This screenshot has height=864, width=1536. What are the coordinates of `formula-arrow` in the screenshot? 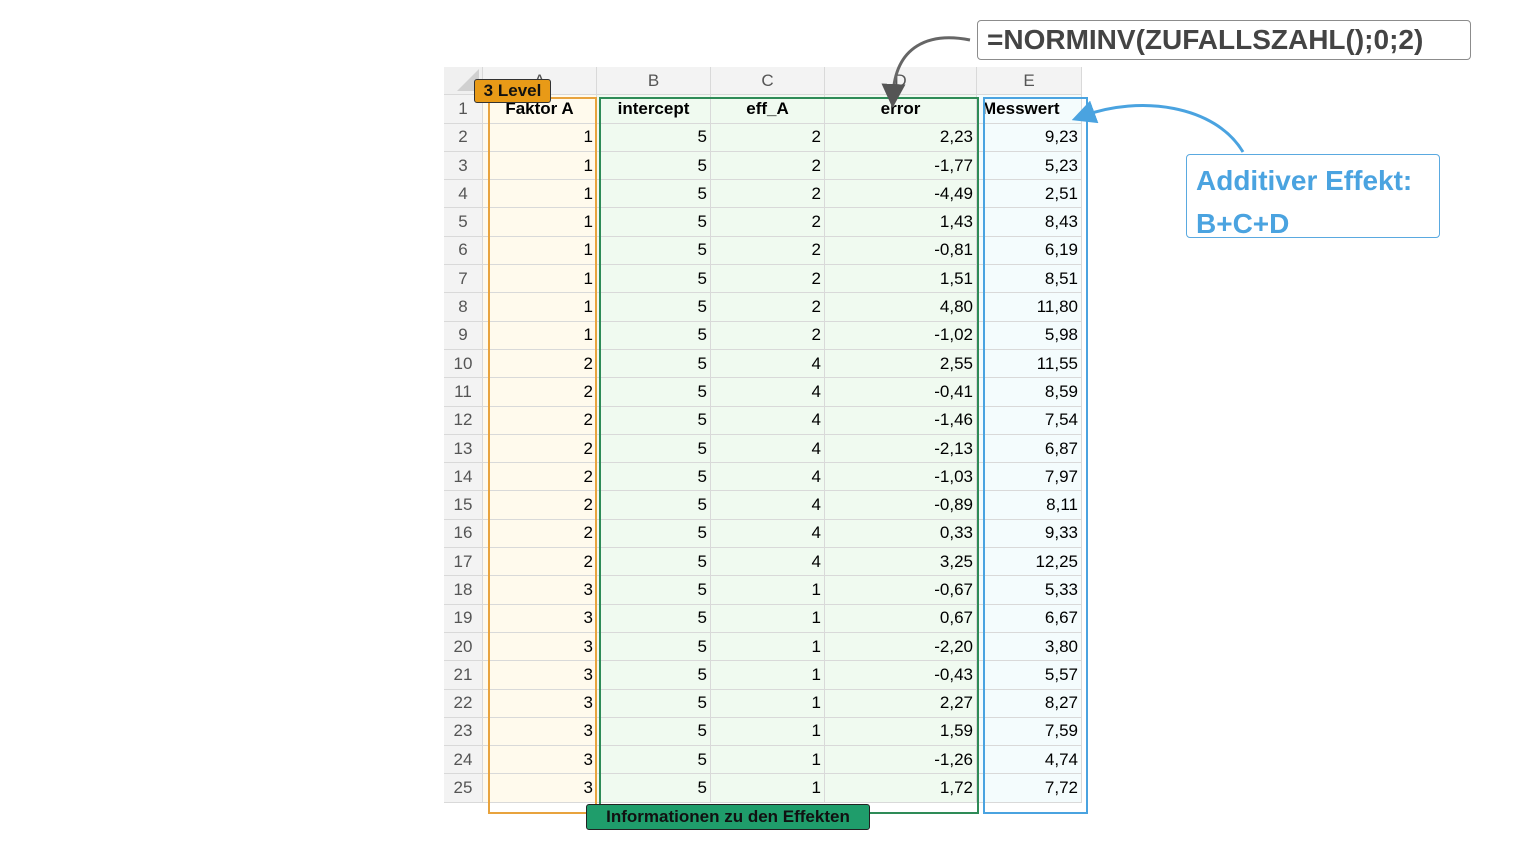 It's located at (926, 72).